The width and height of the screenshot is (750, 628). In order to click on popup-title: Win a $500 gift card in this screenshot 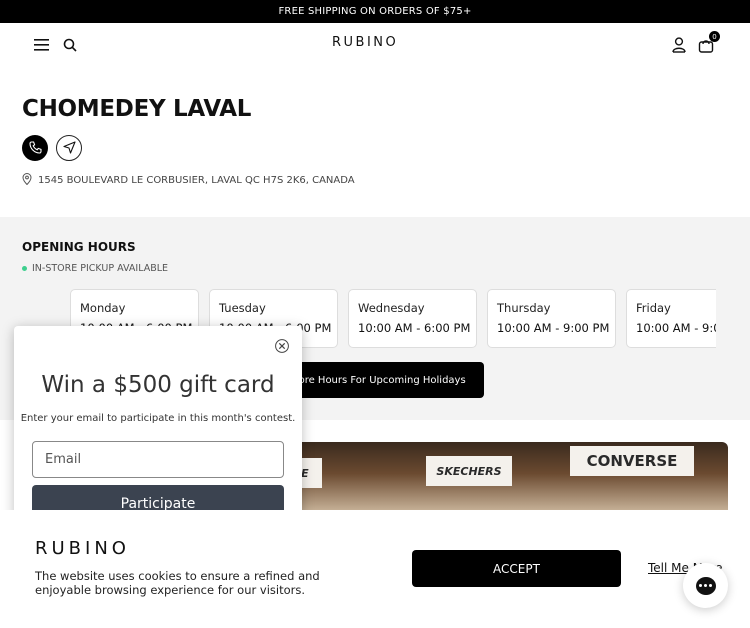, I will do `click(158, 385)`.